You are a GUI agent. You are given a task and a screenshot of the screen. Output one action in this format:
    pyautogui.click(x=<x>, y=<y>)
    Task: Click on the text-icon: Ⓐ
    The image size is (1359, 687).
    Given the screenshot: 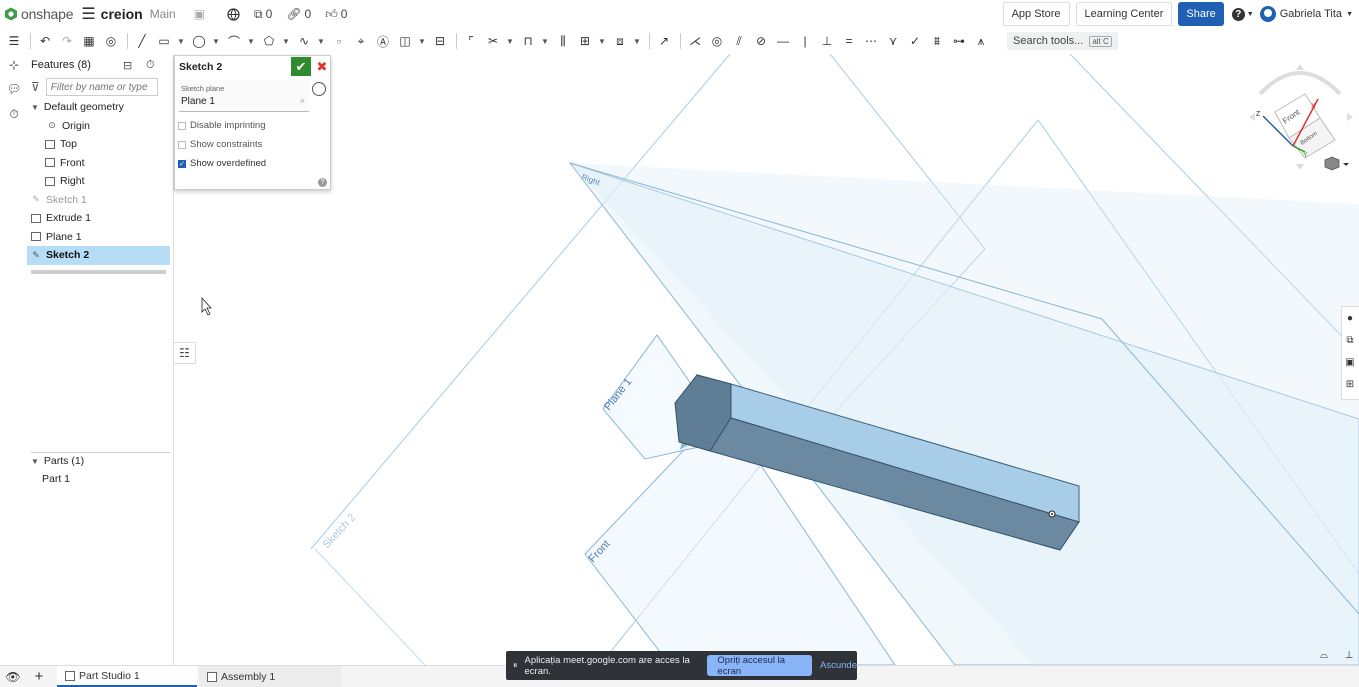 What is the action you would take?
    pyautogui.click(x=383, y=41)
    